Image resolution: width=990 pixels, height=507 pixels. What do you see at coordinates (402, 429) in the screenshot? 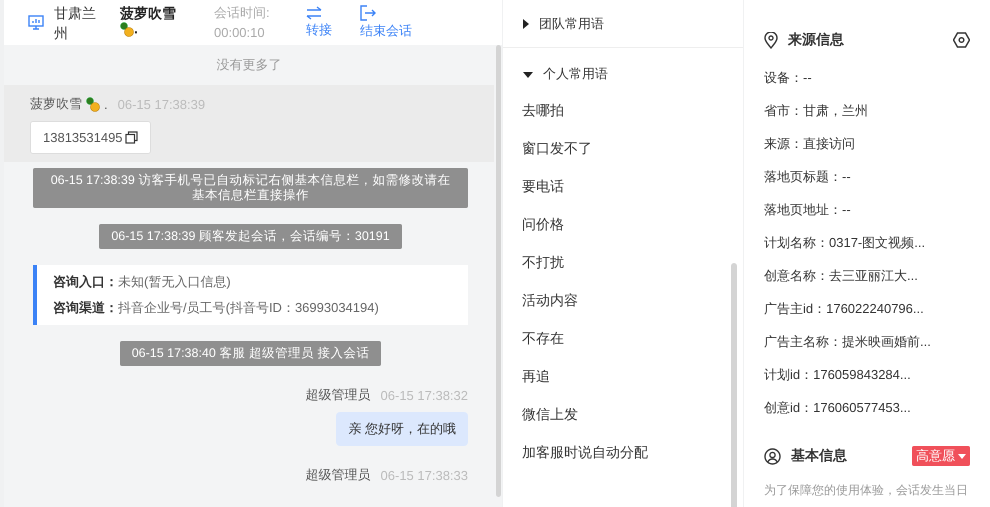
I see `message-bubble: 亲 您好呀，在的哦` at bounding box center [402, 429].